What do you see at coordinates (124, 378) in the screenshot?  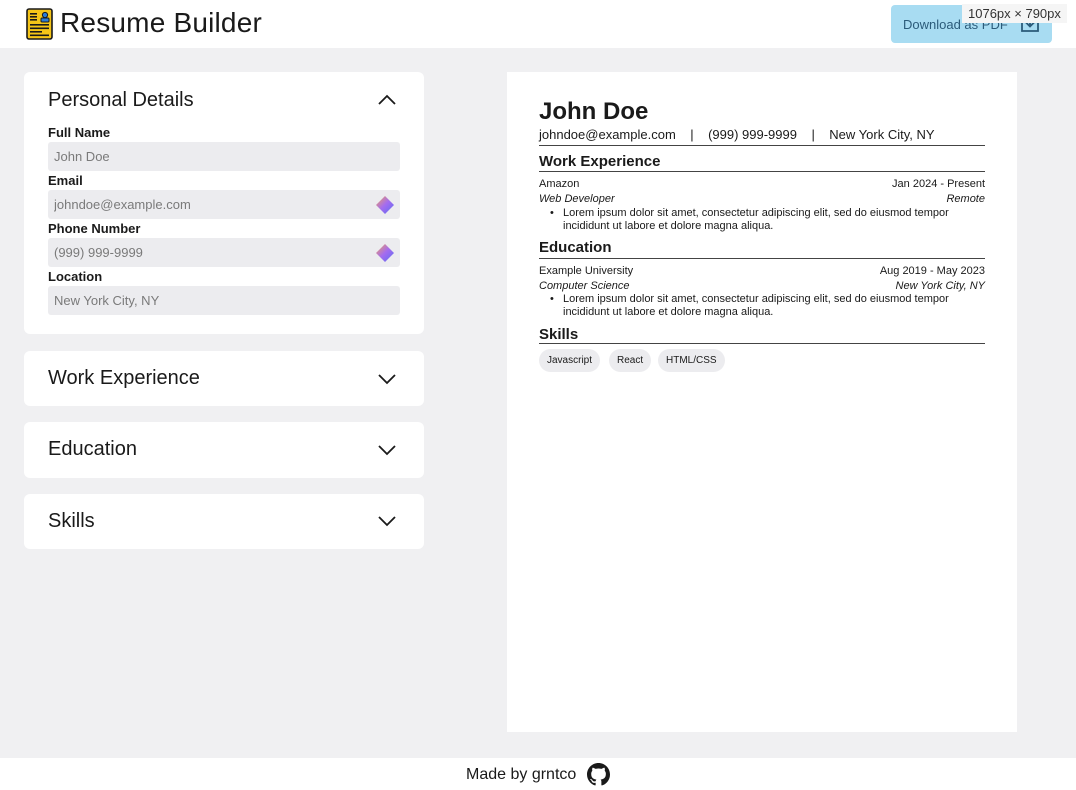 I see `work-experience-title: Work Experience` at bounding box center [124, 378].